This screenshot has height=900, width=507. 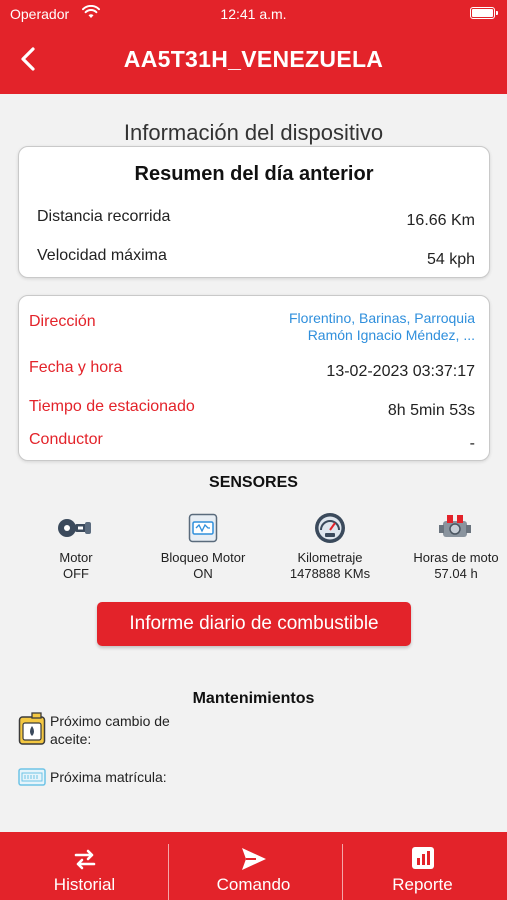 What do you see at coordinates (254, 174) in the screenshot?
I see `summary-title: Resumen del día anterior` at bounding box center [254, 174].